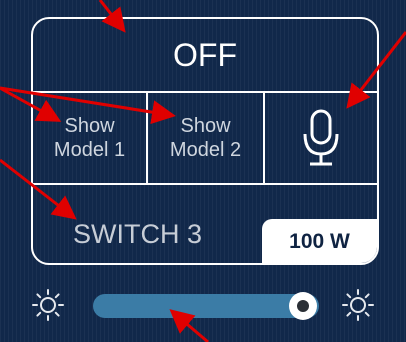  What do you see at coordinates (205, 150) in the screenshot?
I see `show-model-2-line2: Model 2` at bounding box center [205, 150].